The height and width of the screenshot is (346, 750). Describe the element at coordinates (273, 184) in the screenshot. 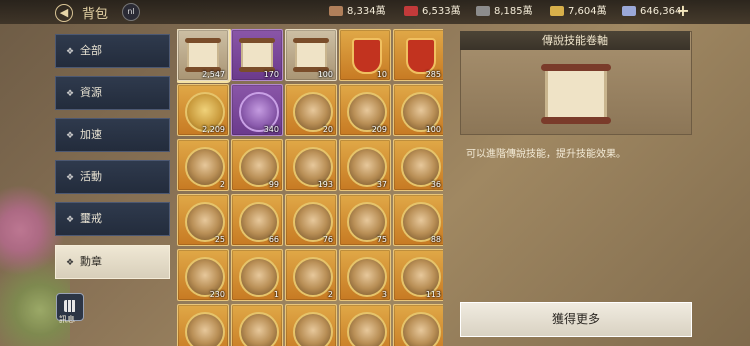

I see `item-count: 99` at that location.